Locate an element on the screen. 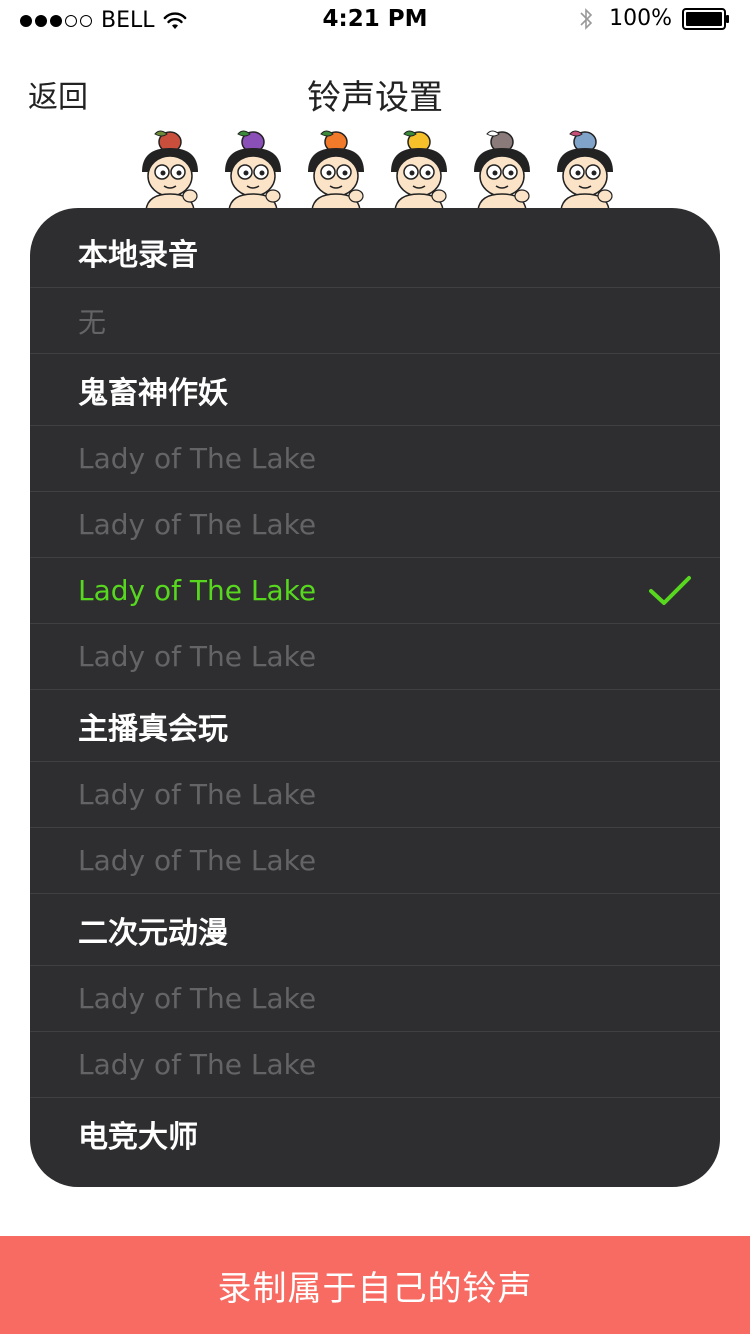 Image resolution: width=750 pixels, height=1334 pixels. category-label: 二次元动漫 is located at coordinates (153, 933).